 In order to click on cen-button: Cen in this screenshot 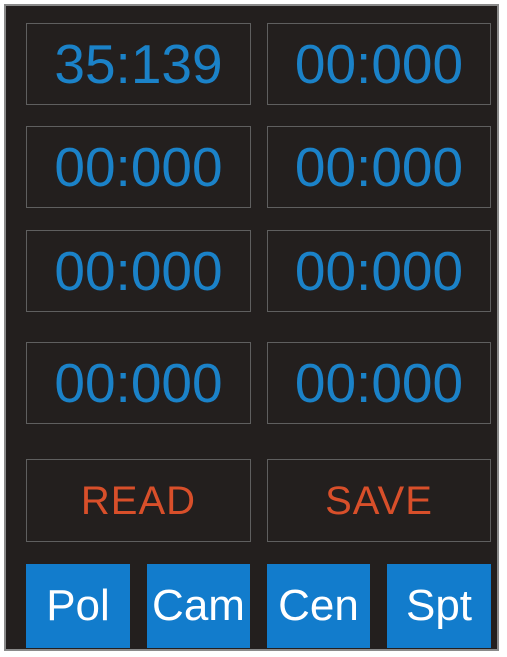, I will do `click(318, 606)`.